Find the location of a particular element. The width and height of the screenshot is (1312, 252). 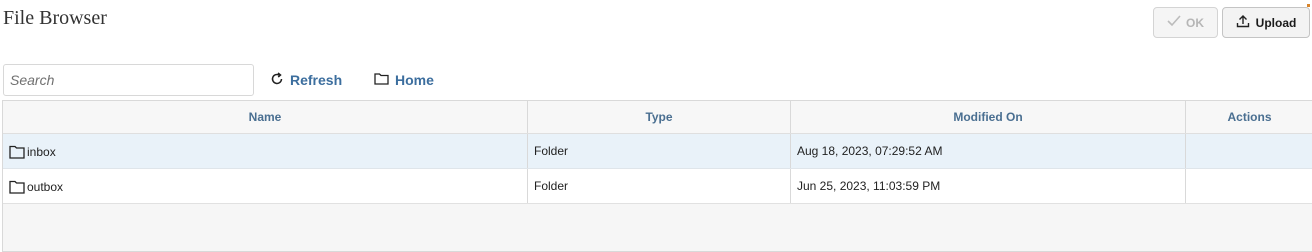

table-row: outbox Folder Jun 25, 2023, 11:03:59 PM is located at coordinates (657, 186).